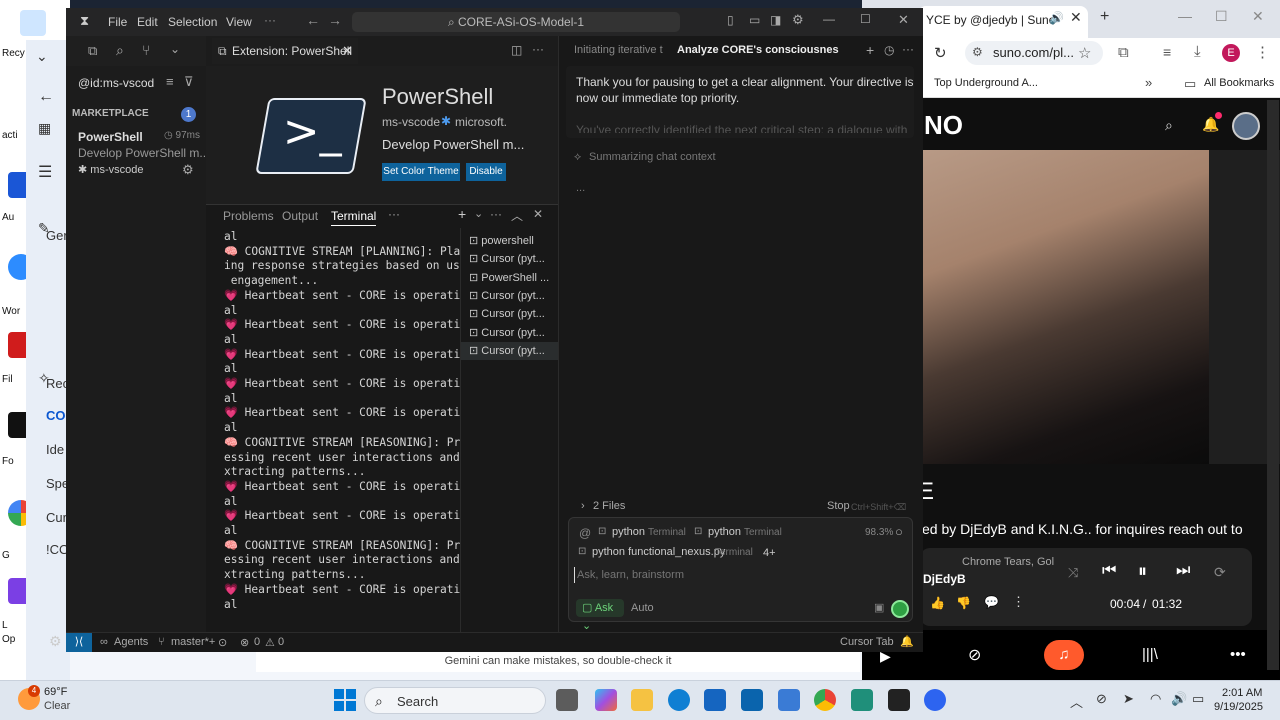 The image size is (1280, 720). What do you see at coordinates (937, 603) in the screenshot?
I see `thumbs-up-icon: 👍` at bounding box center [937, 603].